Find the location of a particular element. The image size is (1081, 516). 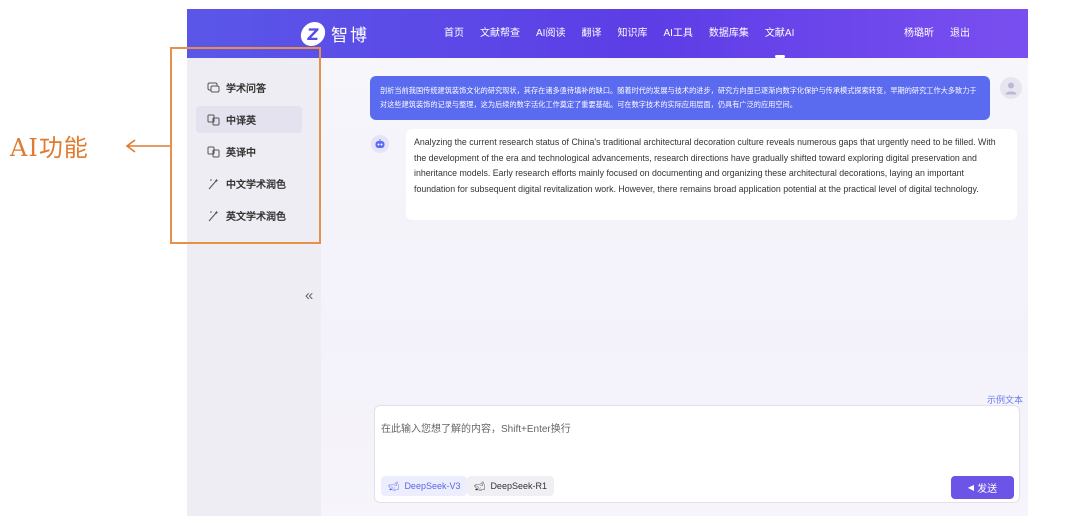

nav-translate: 翻译 is located at coordinates (591, 33).